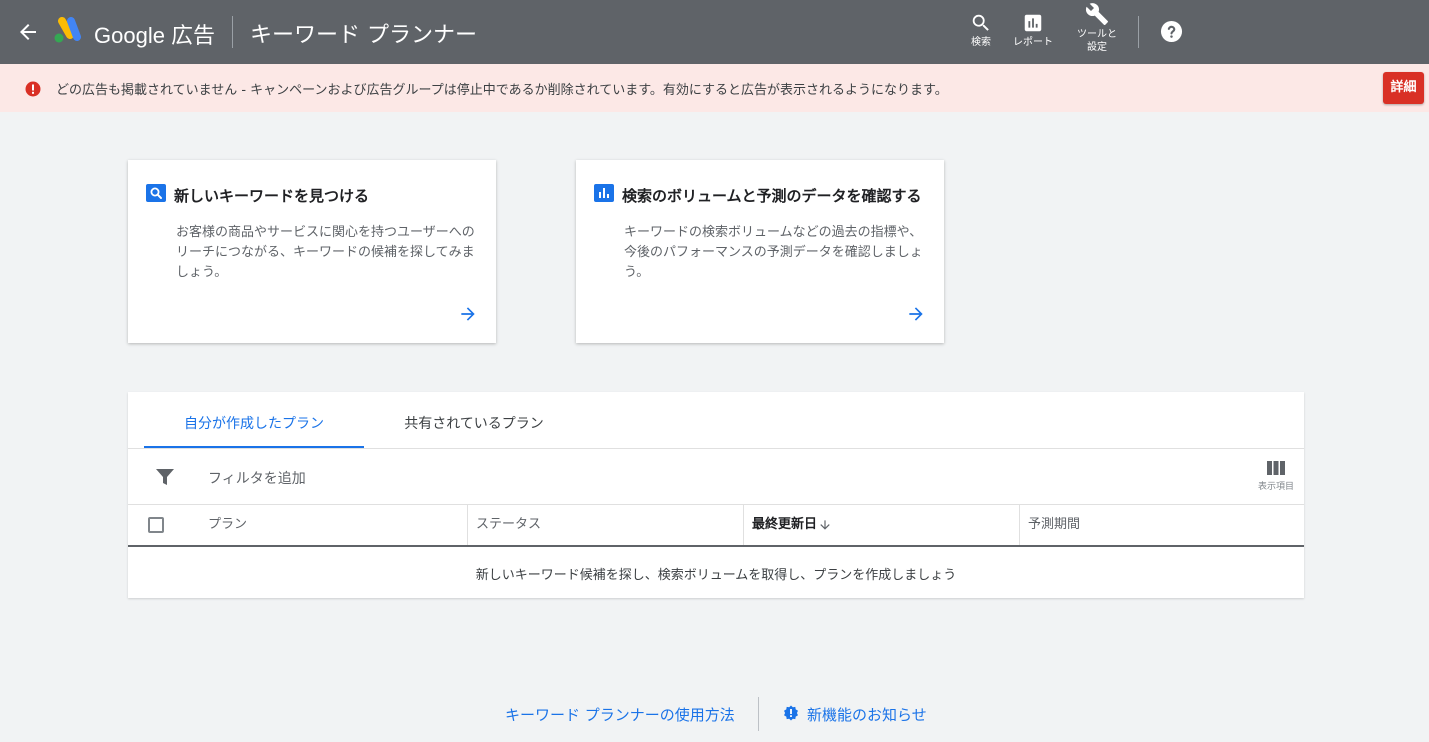  I want to click on tools-label-line1: ツールと, so click(1097, 34).